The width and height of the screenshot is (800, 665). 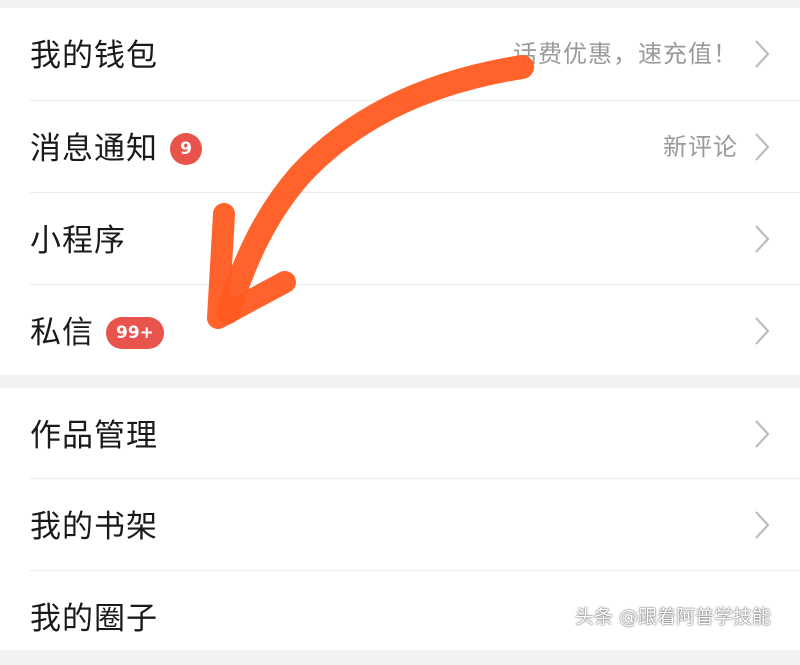 What do you see at coordinates (400, 525) in the screenshot?
I see `menu-item-bookshelf: 我的书架` at bounding box center [400, 525].